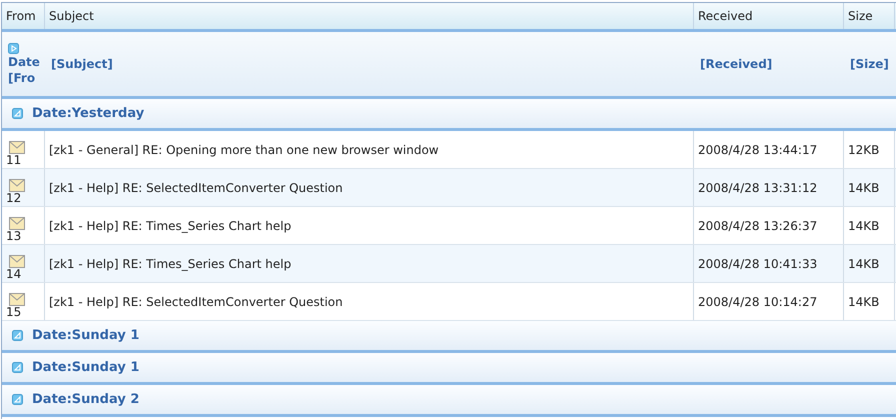 The image size is (896, 420). What do you see at coordinates (14, 198) in the screenshot?
I see `message-number: 12` at bounding box center [14, 198].